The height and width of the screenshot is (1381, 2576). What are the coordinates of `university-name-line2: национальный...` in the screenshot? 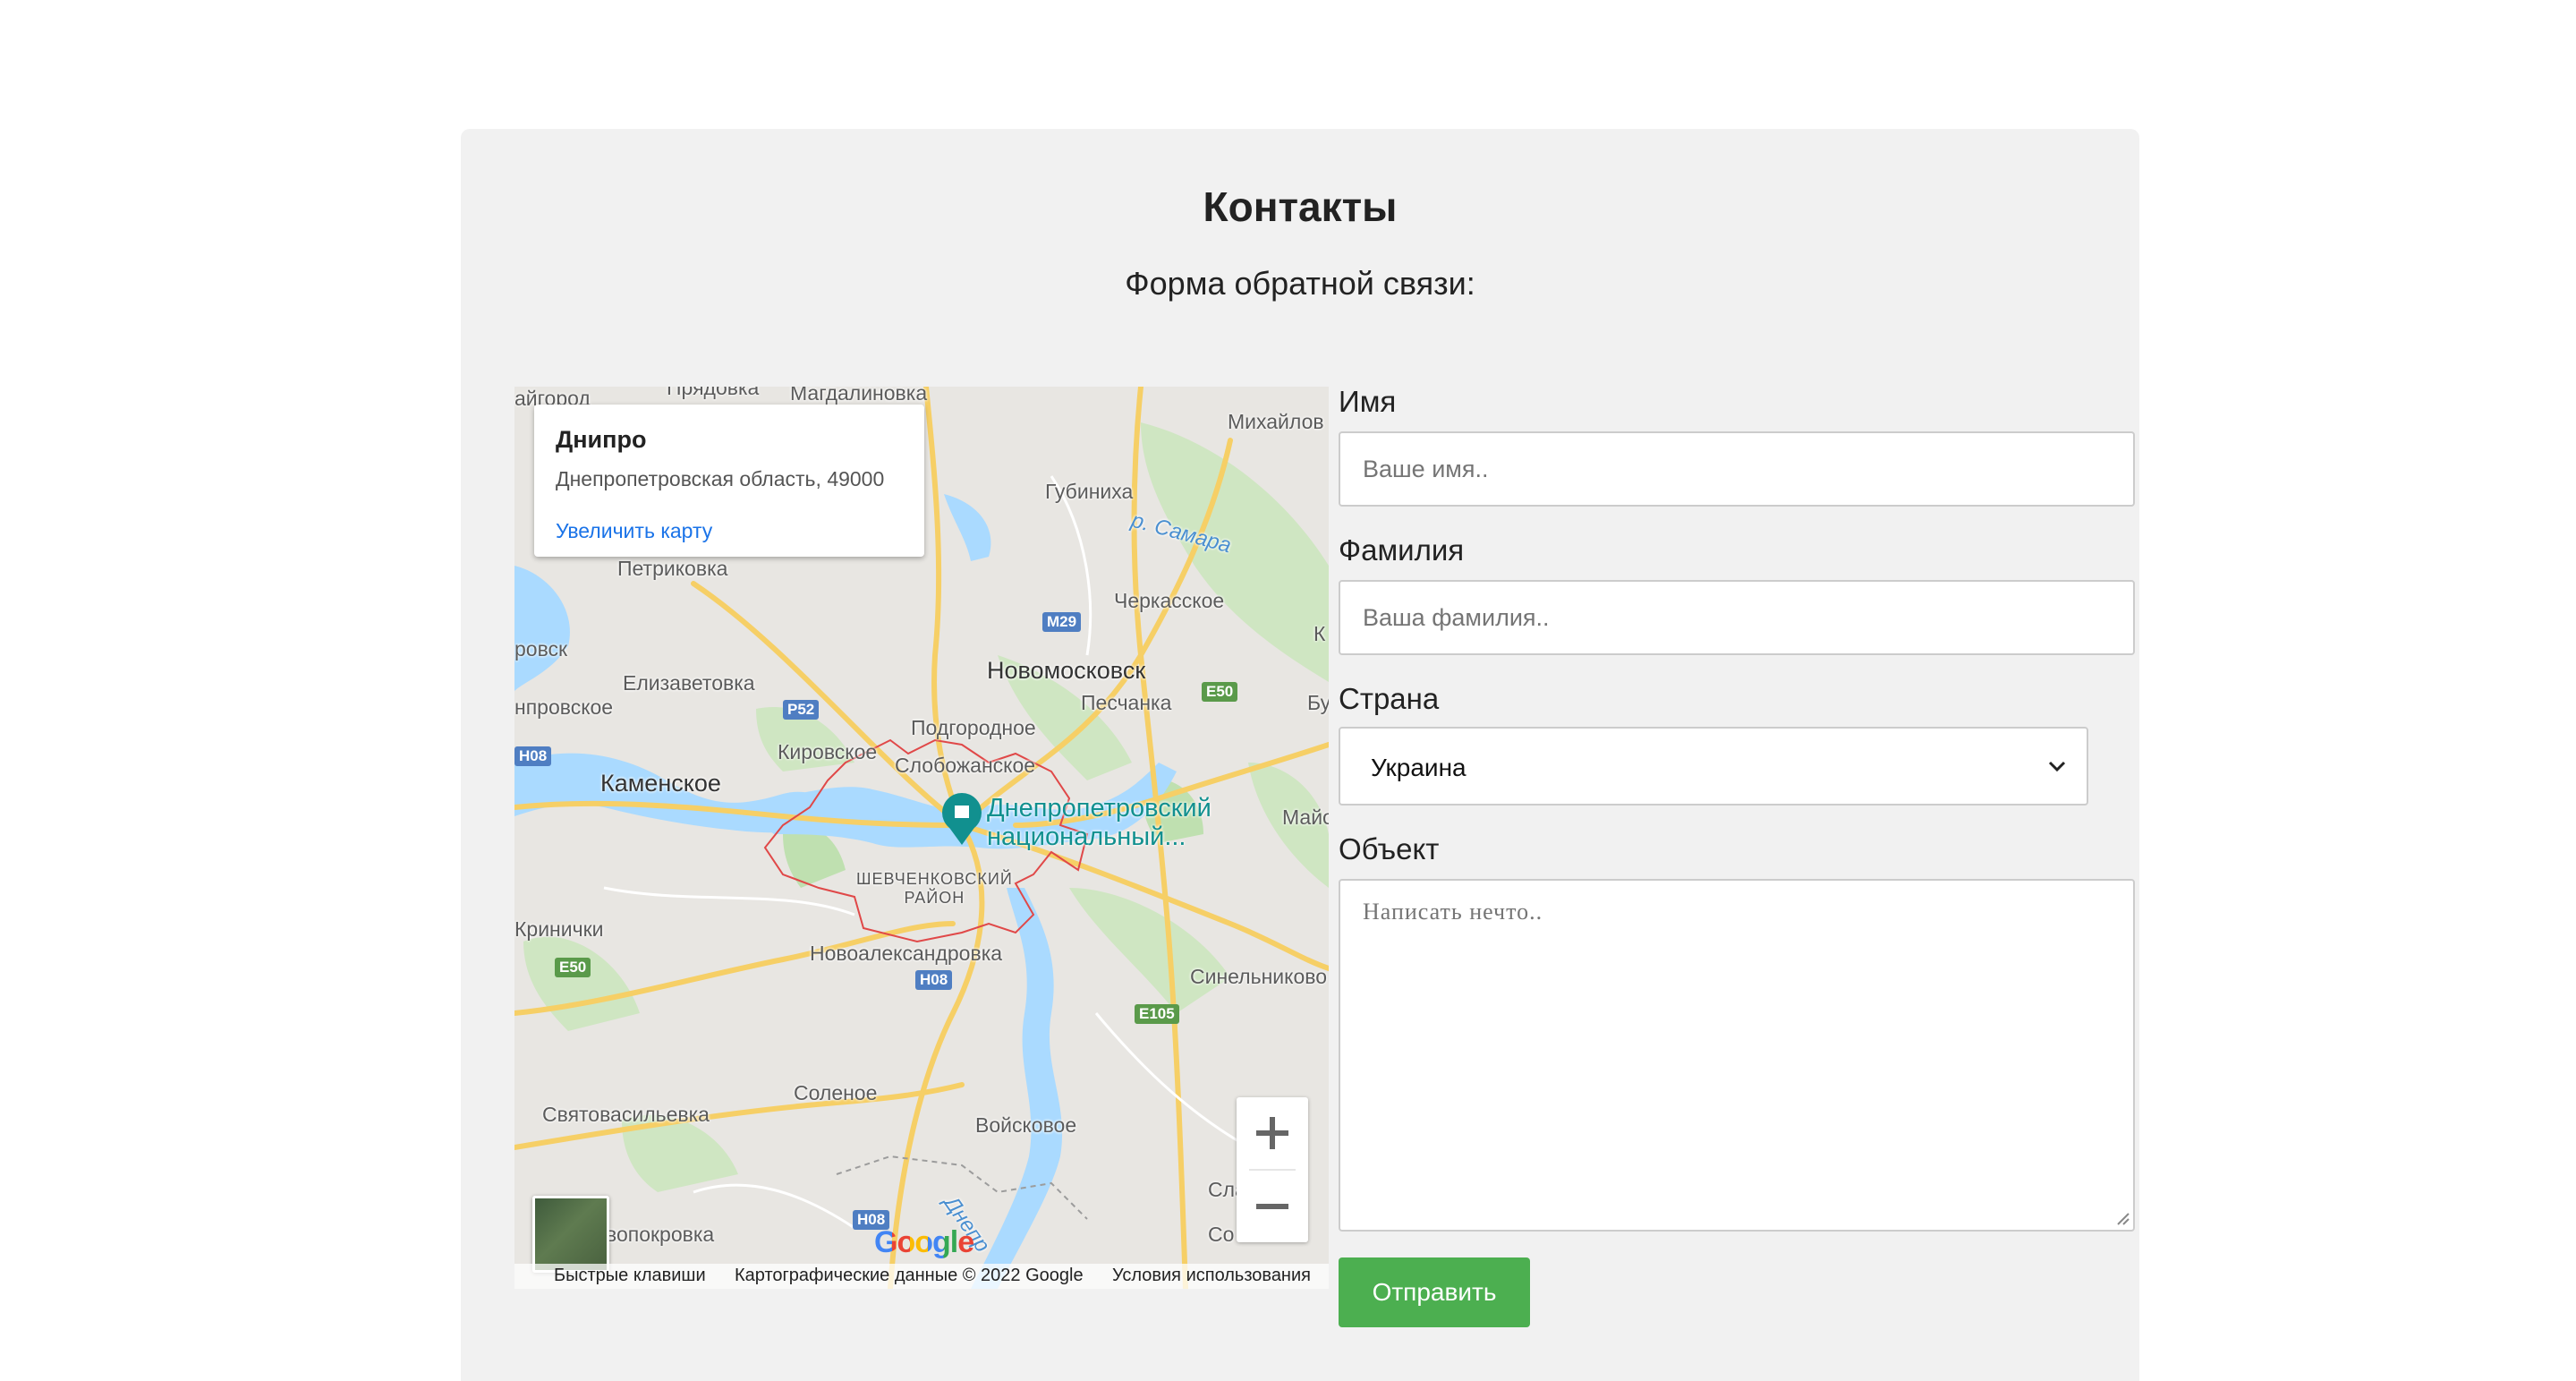 It's located at (1086, 837).